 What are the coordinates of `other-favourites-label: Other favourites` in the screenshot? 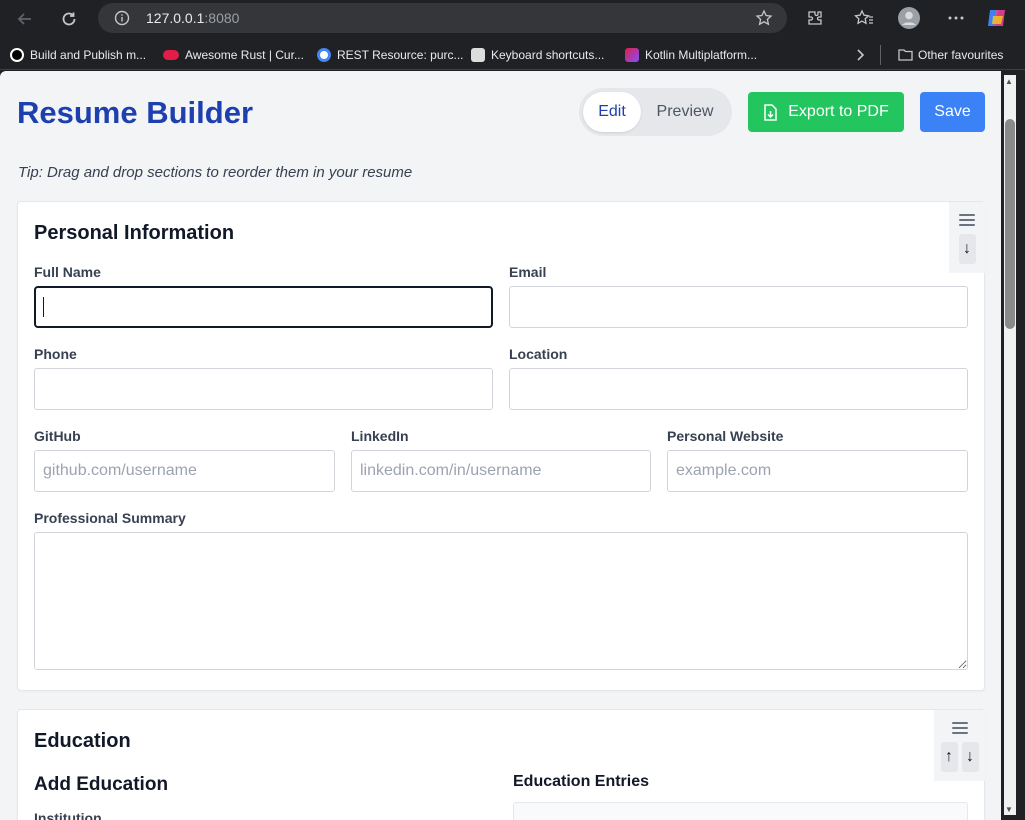 It's located at (961, 55).